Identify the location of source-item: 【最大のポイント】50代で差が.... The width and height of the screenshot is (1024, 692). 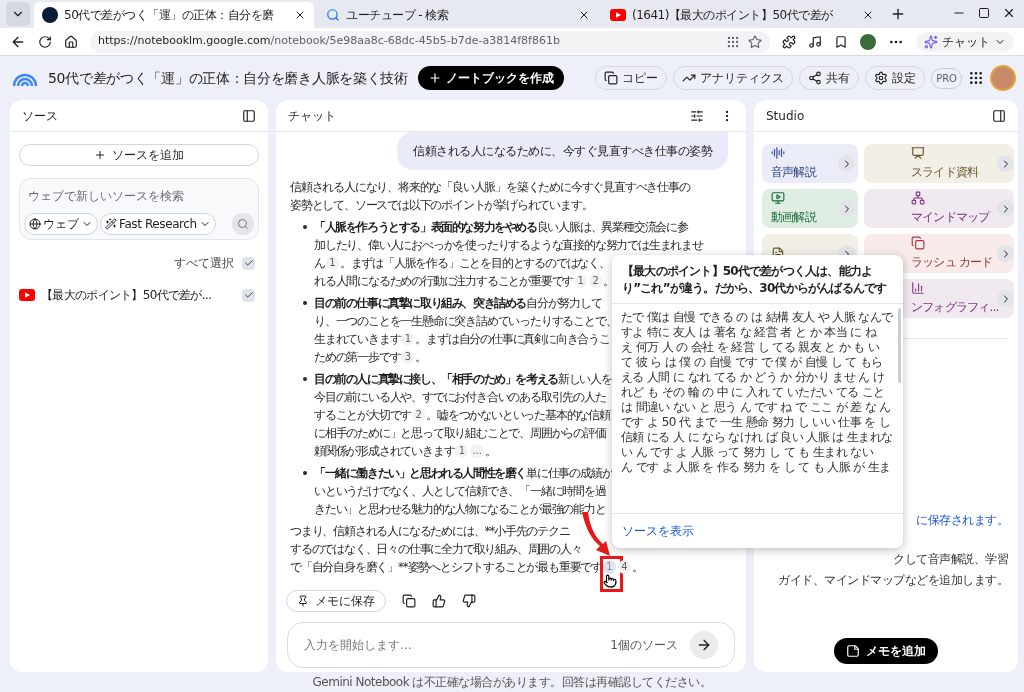
(139, 295).